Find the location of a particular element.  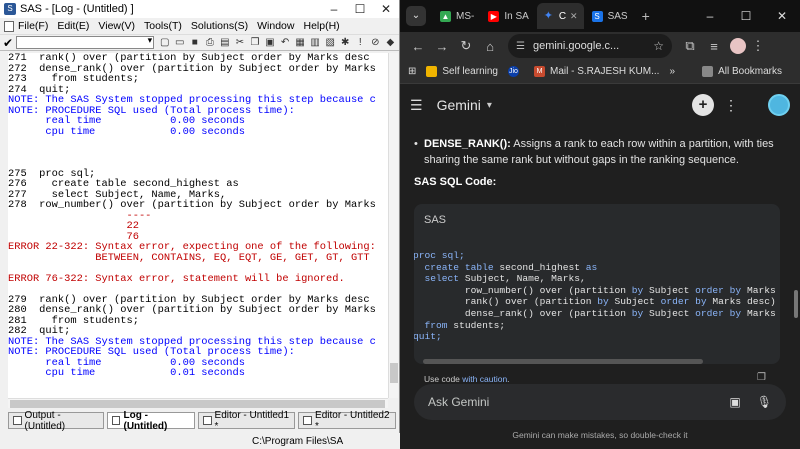

tab-log: Log - (Untitled) is located at coordinates (150, 421).